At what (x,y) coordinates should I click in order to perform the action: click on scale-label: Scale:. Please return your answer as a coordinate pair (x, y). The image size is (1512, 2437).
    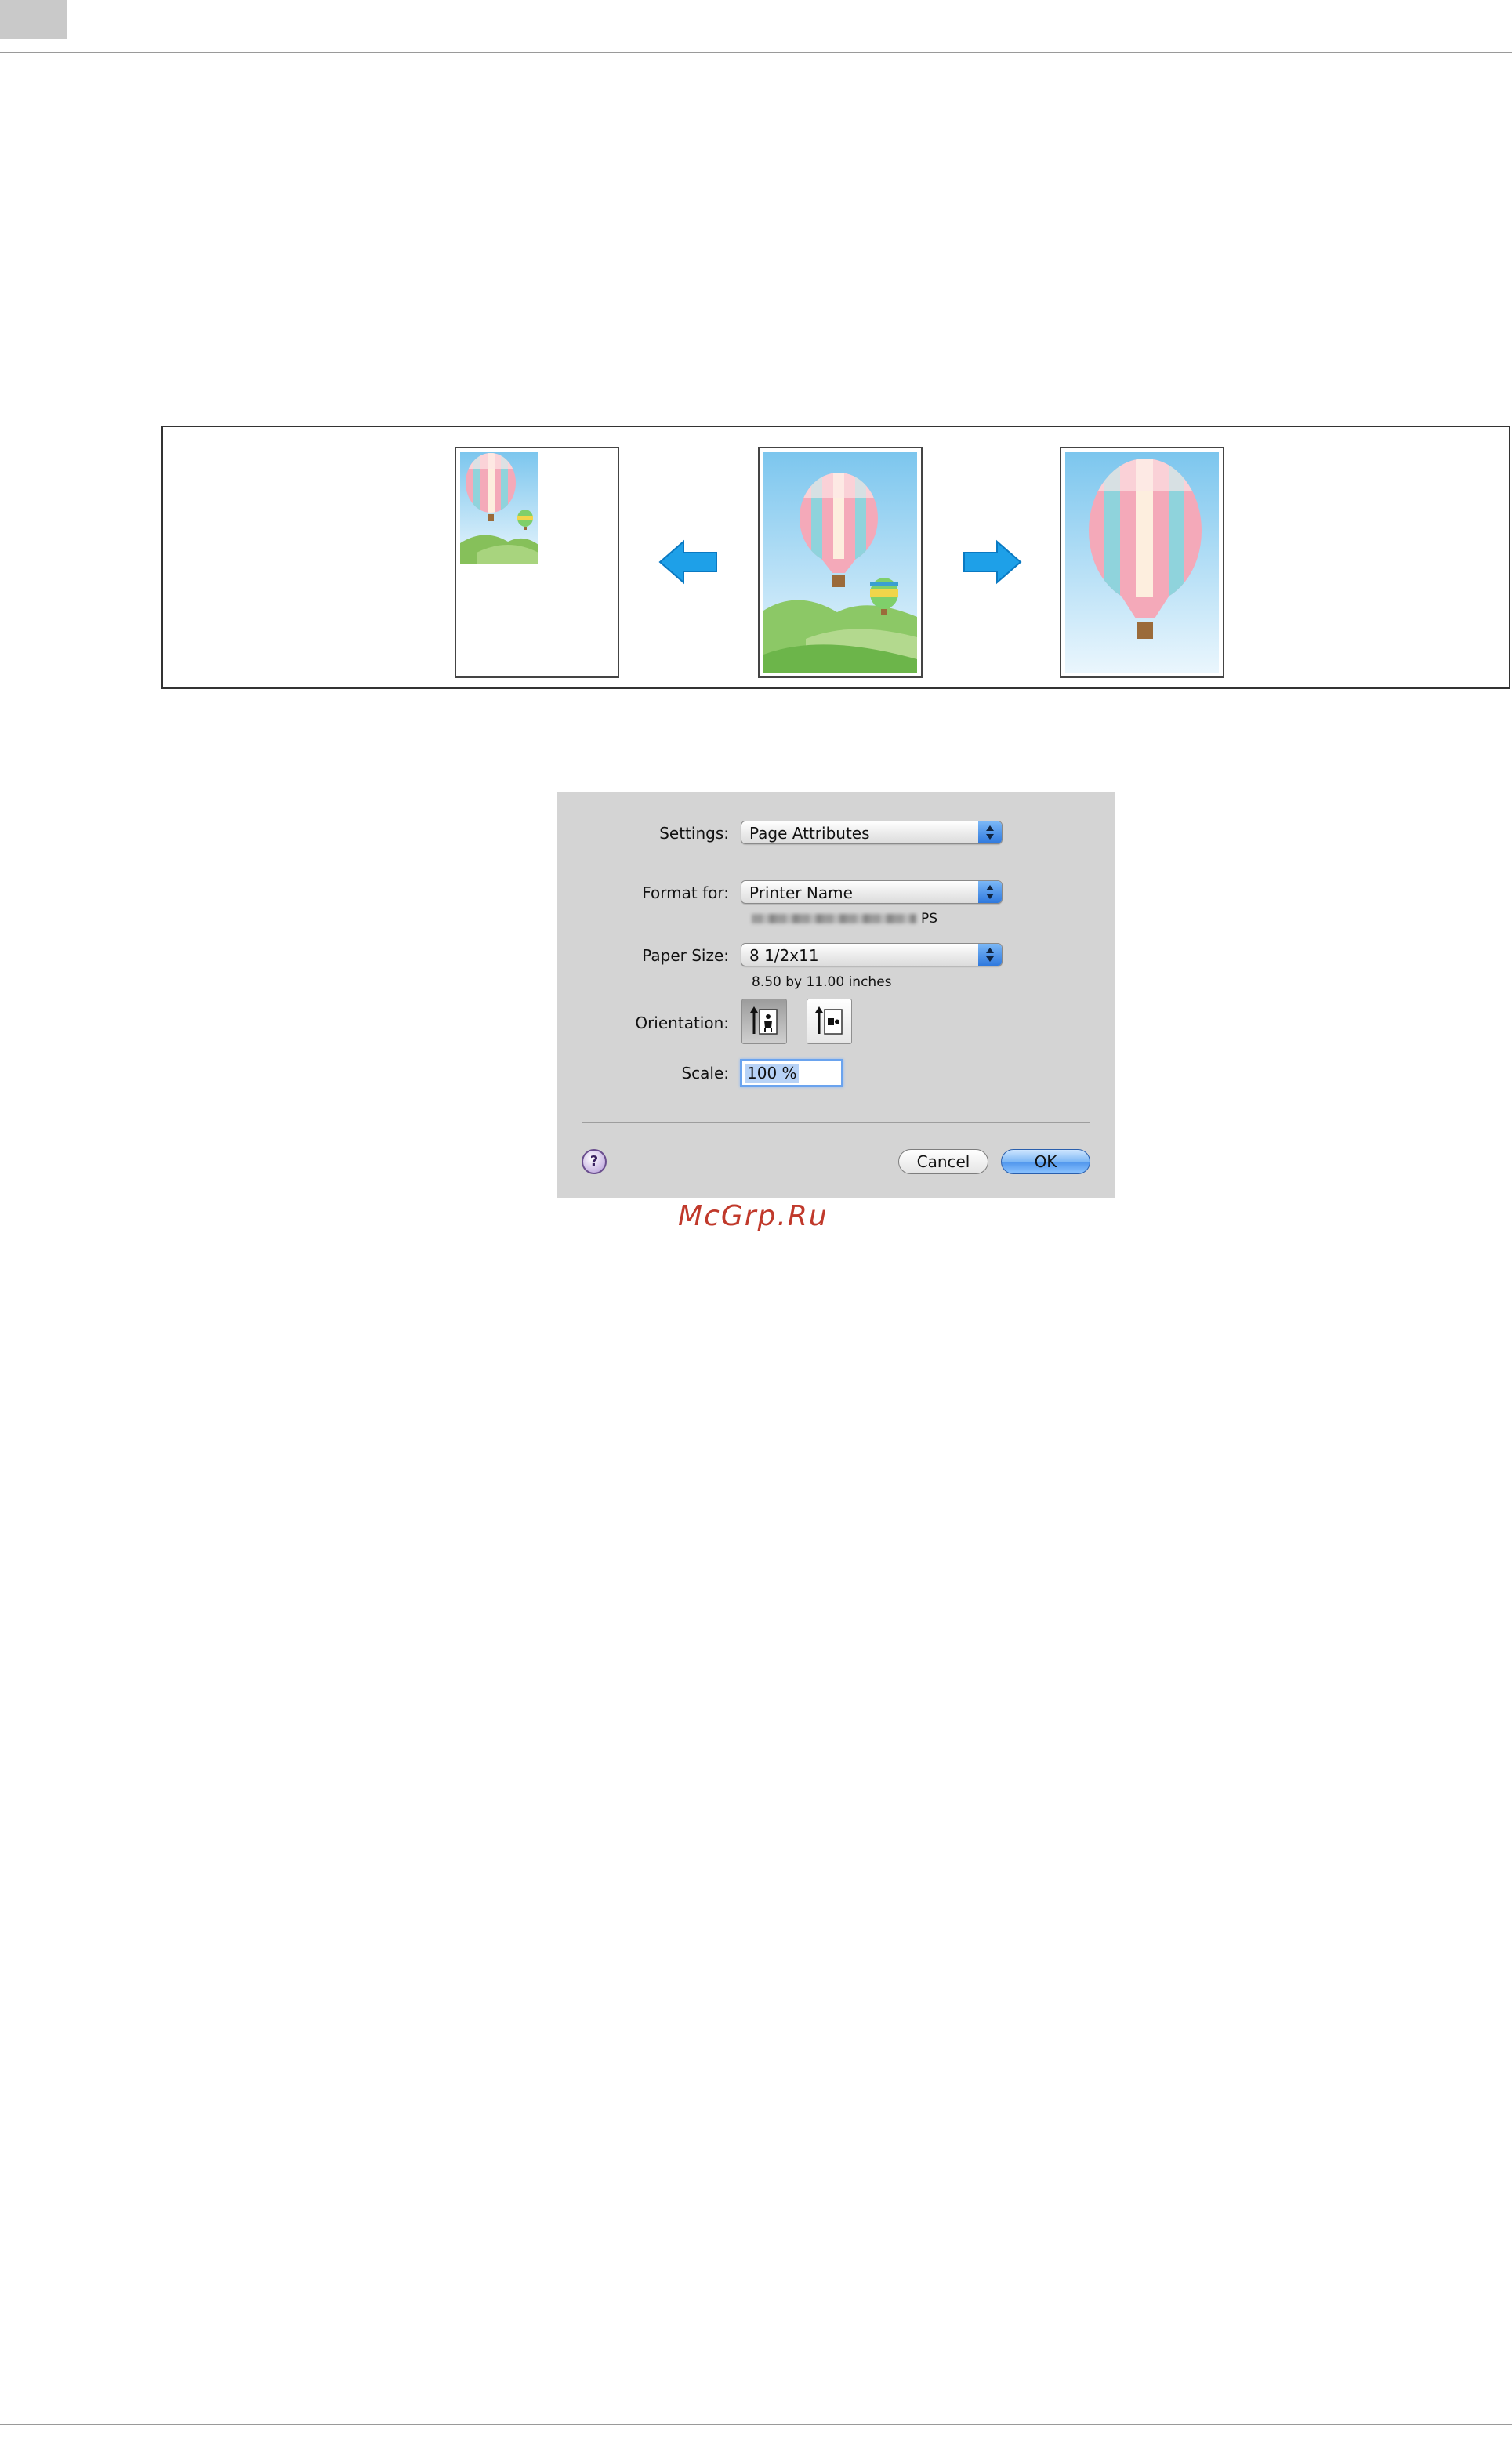
    Looking at the image, I should click on (705, 1073).